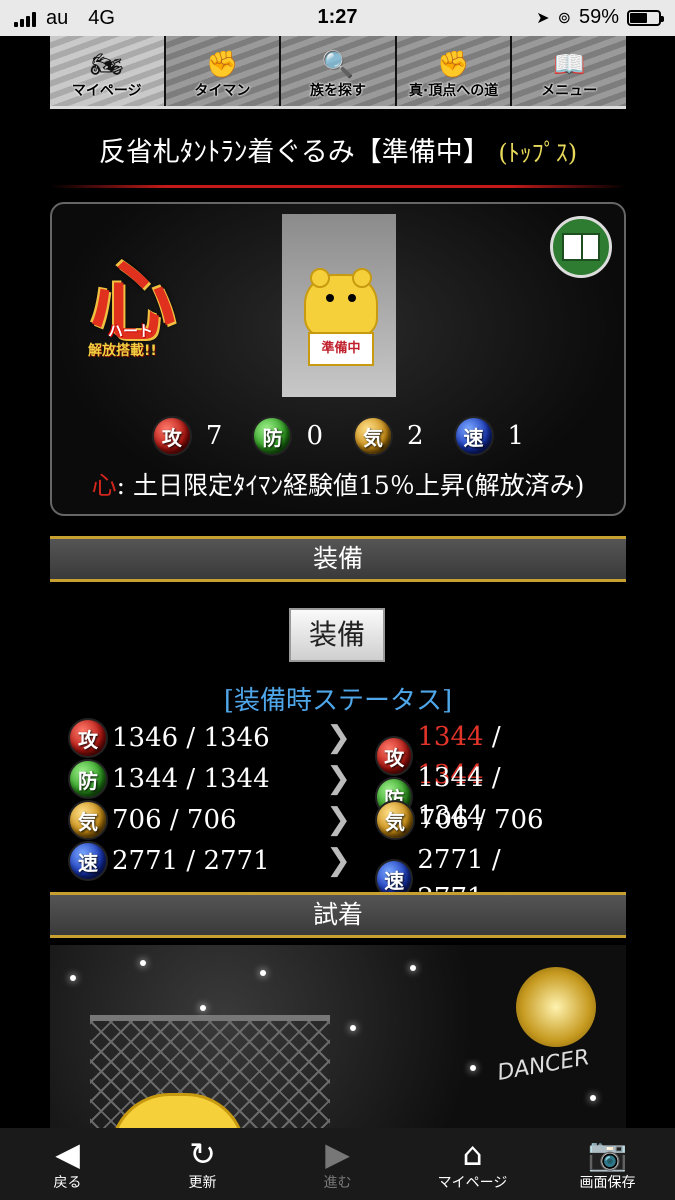 Image resolution: width=675 pixels, height=1200 pixels. Describe the element at coordinates (341, 303) in the screenshot. I see `tiger-mascot-image` at that location.